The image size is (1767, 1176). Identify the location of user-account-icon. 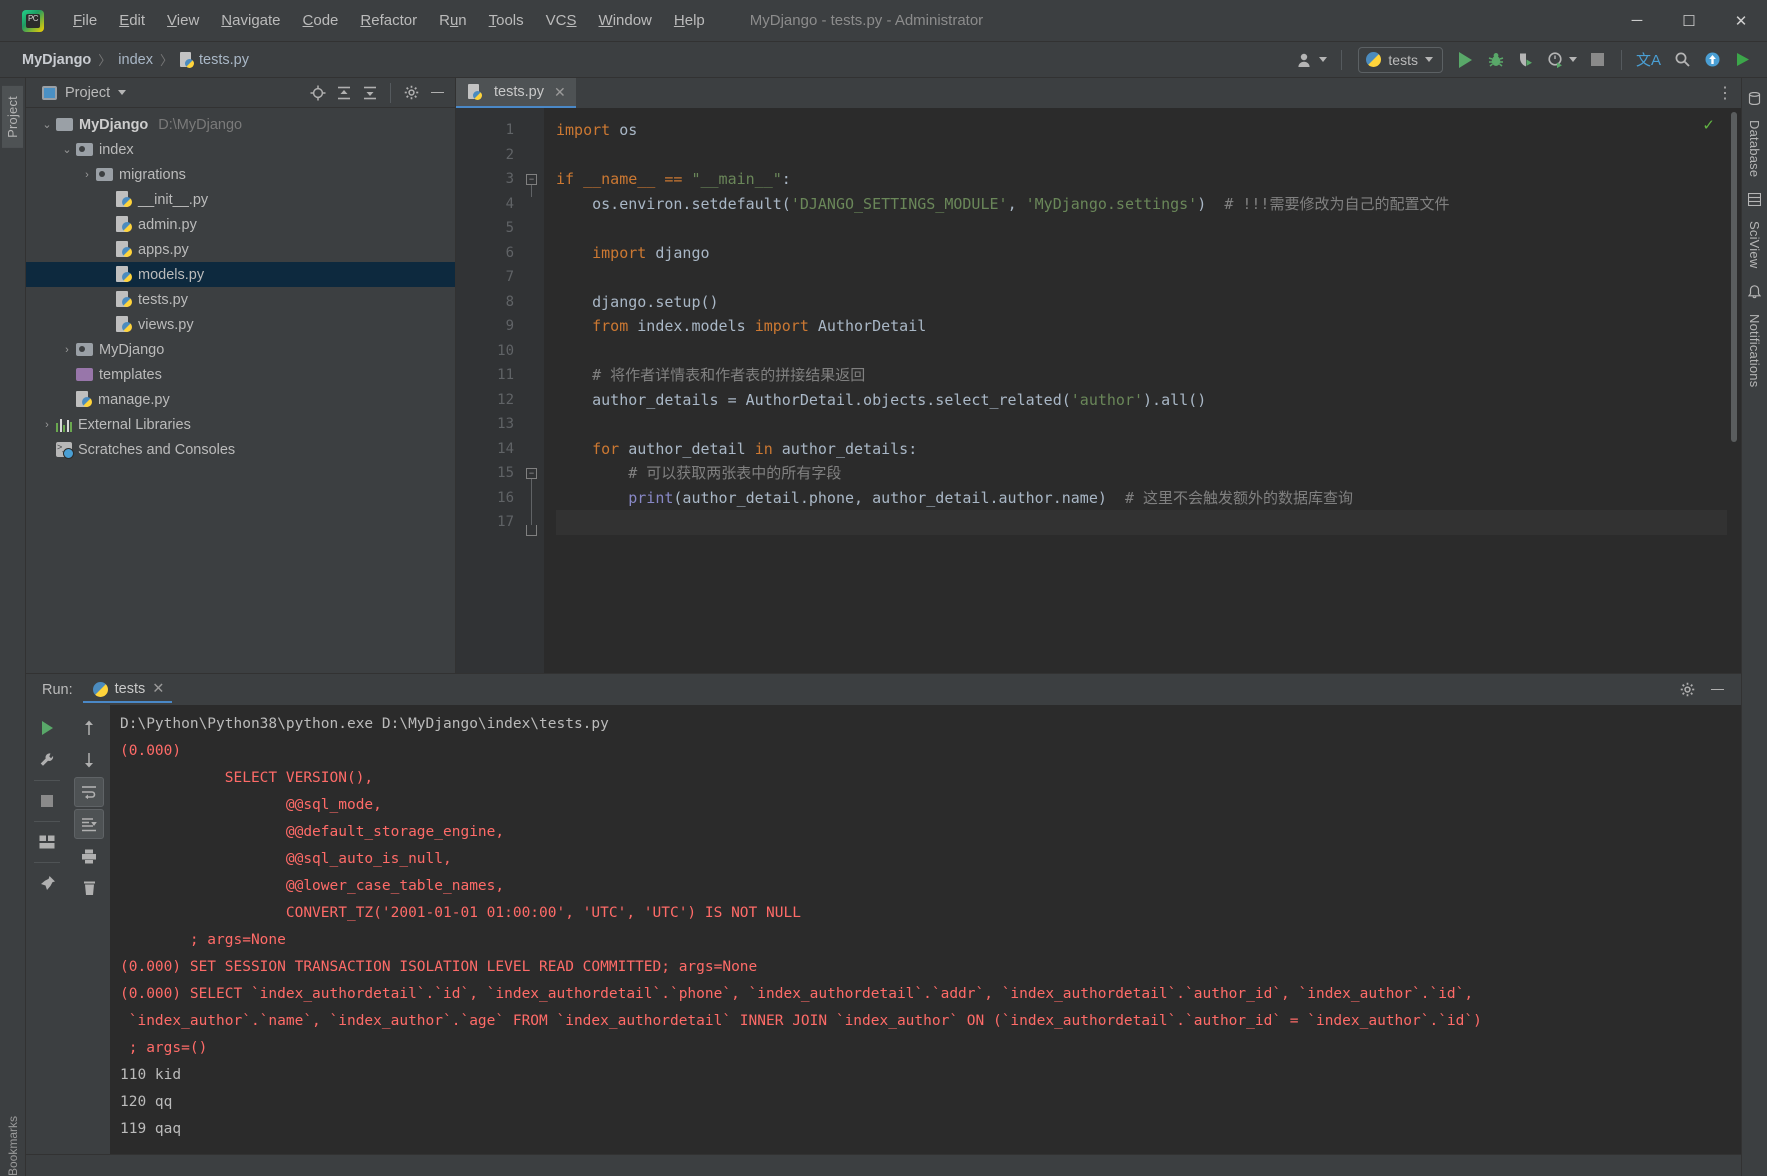
(1312, 60).